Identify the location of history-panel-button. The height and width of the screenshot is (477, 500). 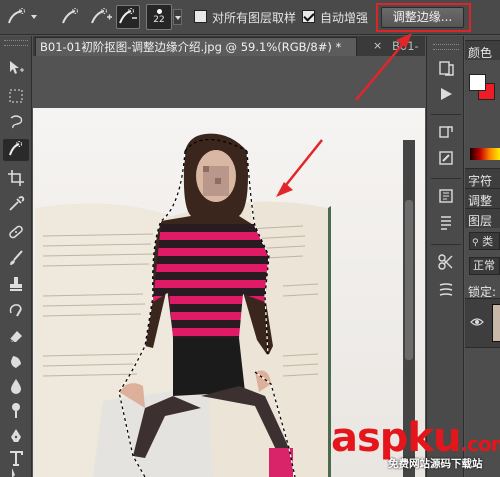
(446, 69).